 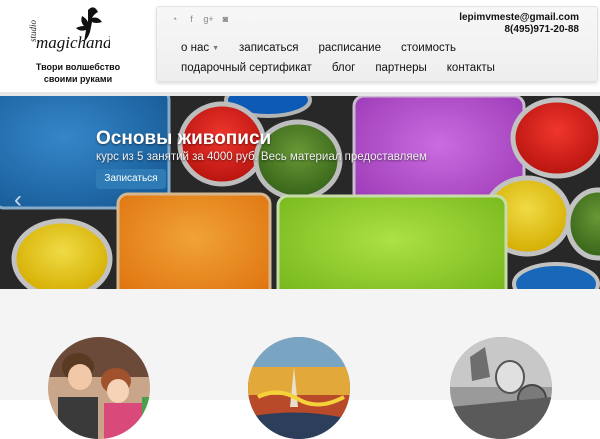 I want to click on feature-image-drawing, so click(x=501, y=388).